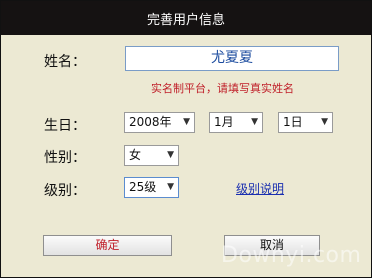 The height and width of the screenshot is (278, 372). Describe the element at coordinates (224, 122) in the screenshot. I see `month-value: 1月` at that location.